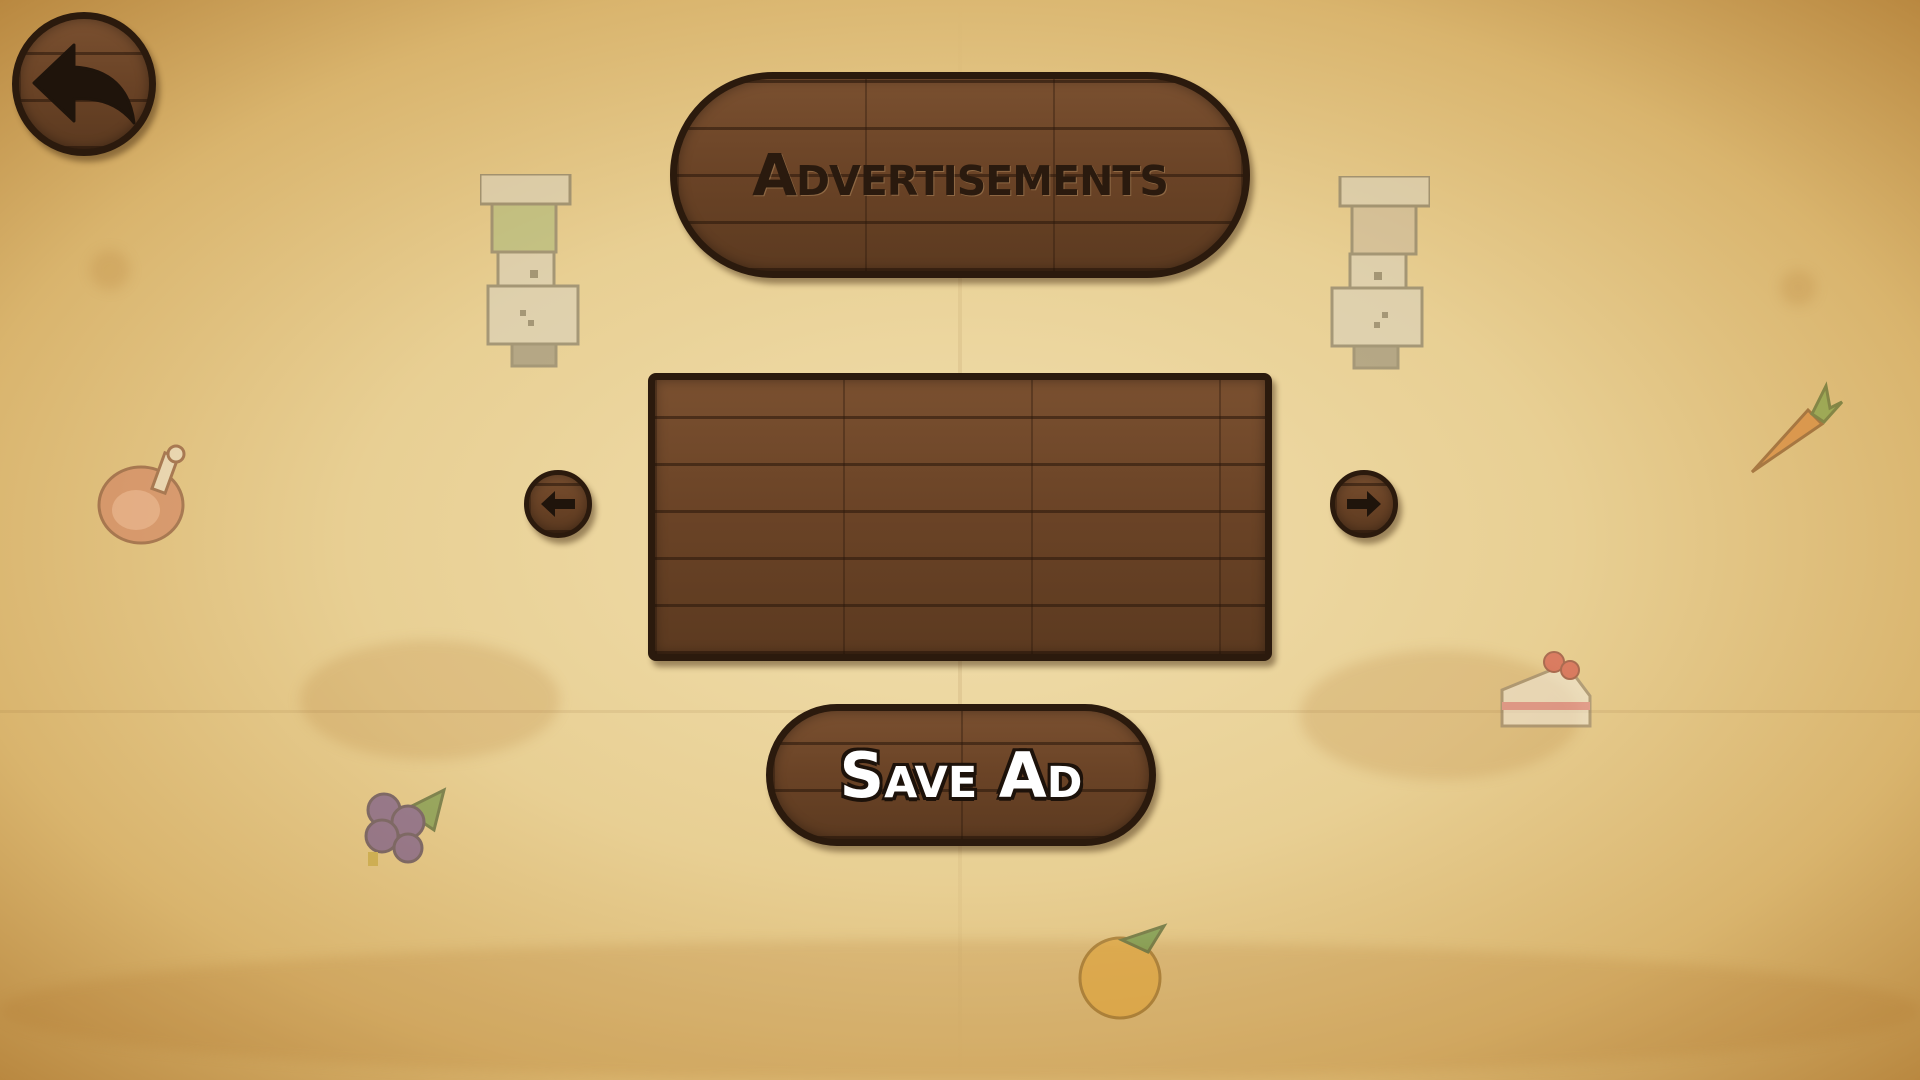  I want to click on previous-ad-button, so click(558, 504).